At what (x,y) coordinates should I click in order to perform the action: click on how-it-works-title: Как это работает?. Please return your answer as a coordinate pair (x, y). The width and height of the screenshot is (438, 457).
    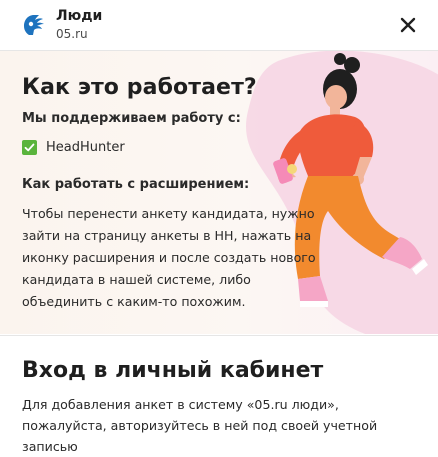
    Looking at the image, I should click on (139, 87).